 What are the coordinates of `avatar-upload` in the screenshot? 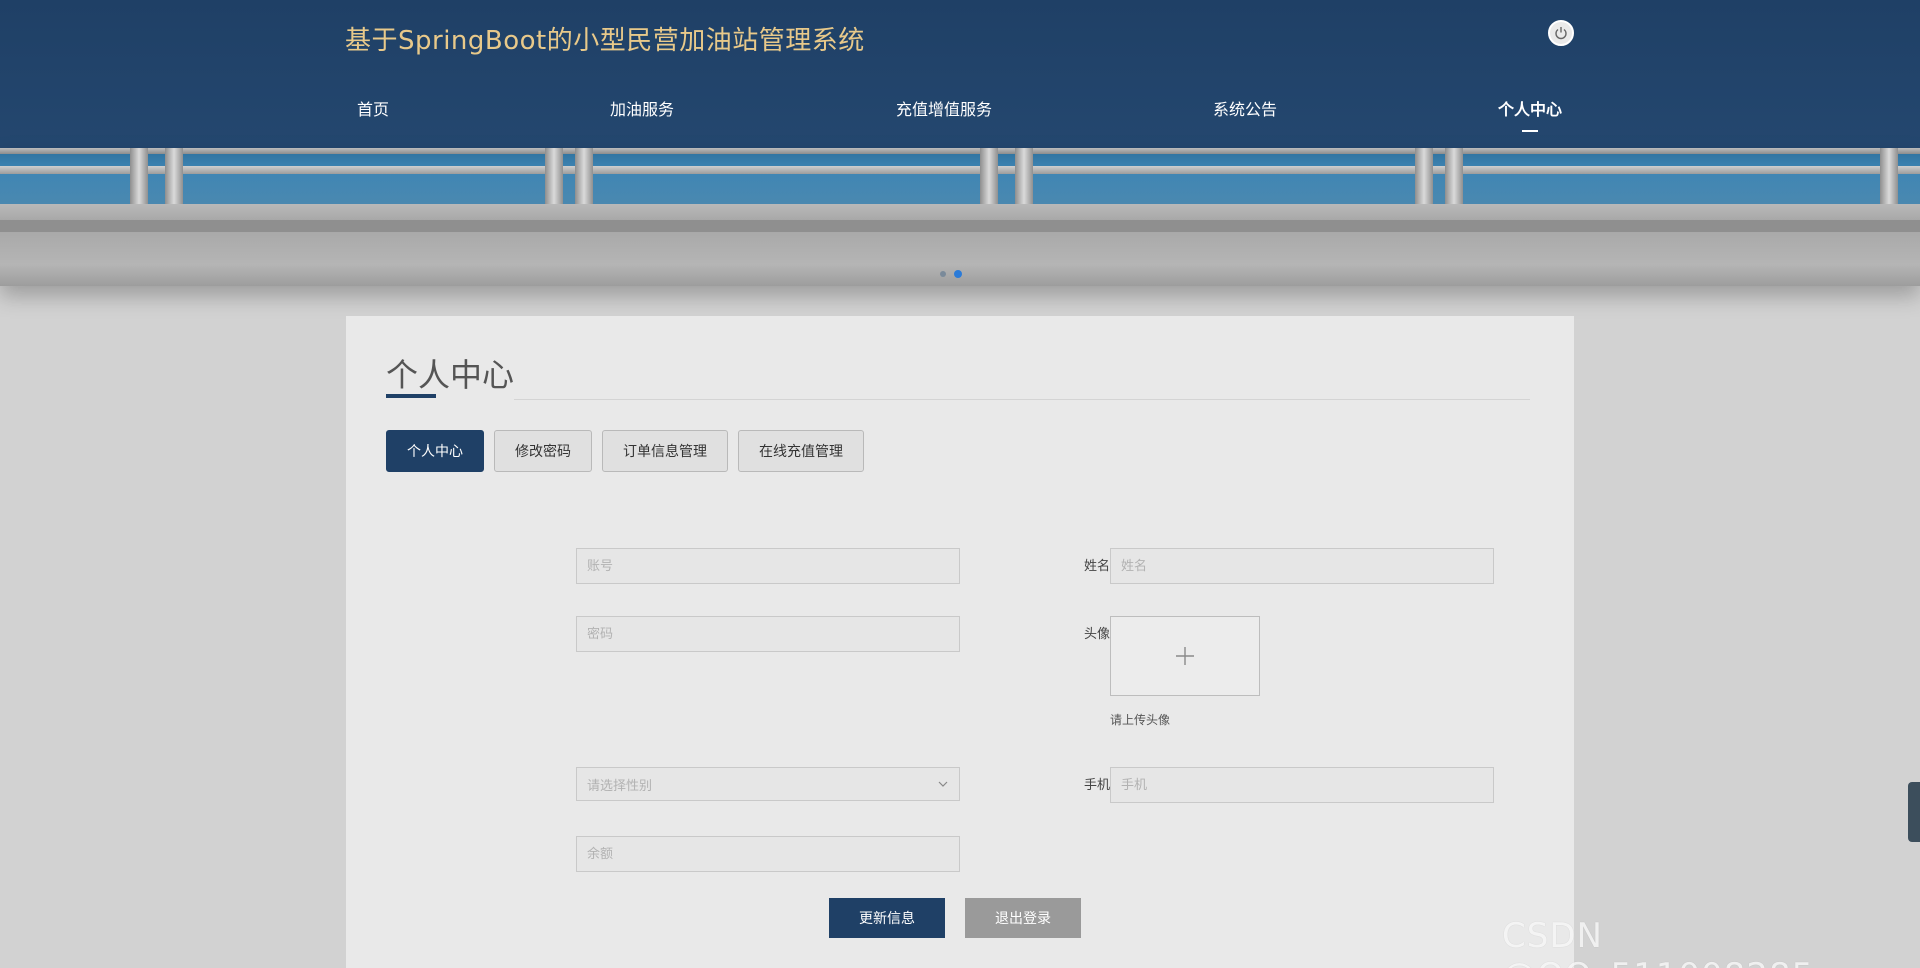 It's located at (1185, 656).